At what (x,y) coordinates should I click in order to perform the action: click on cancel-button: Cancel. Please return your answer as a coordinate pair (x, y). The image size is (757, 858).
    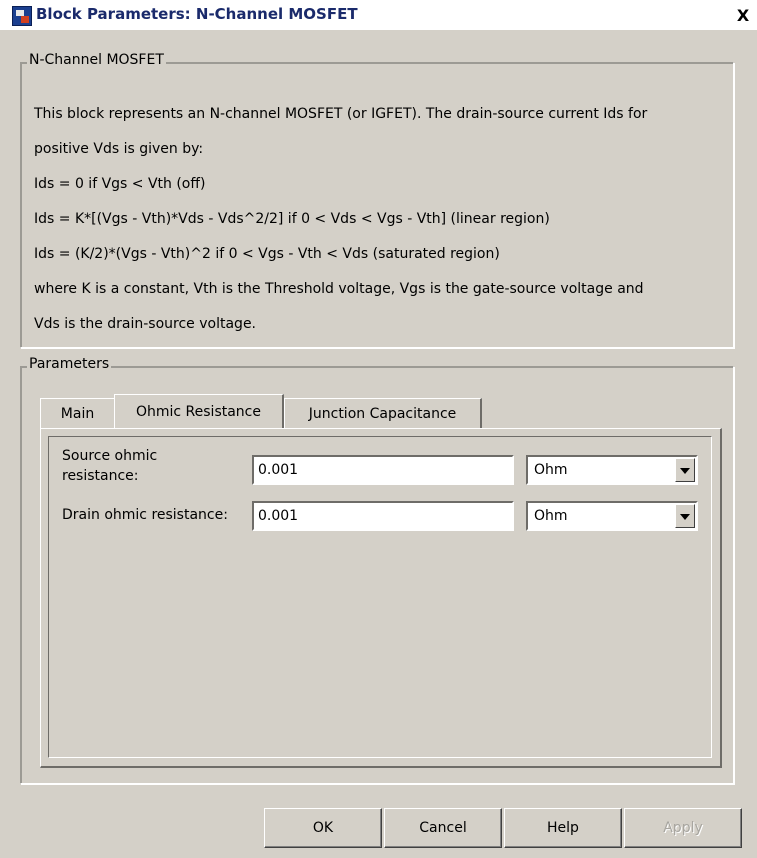
    Looking at the image, I should click on (443, 828).